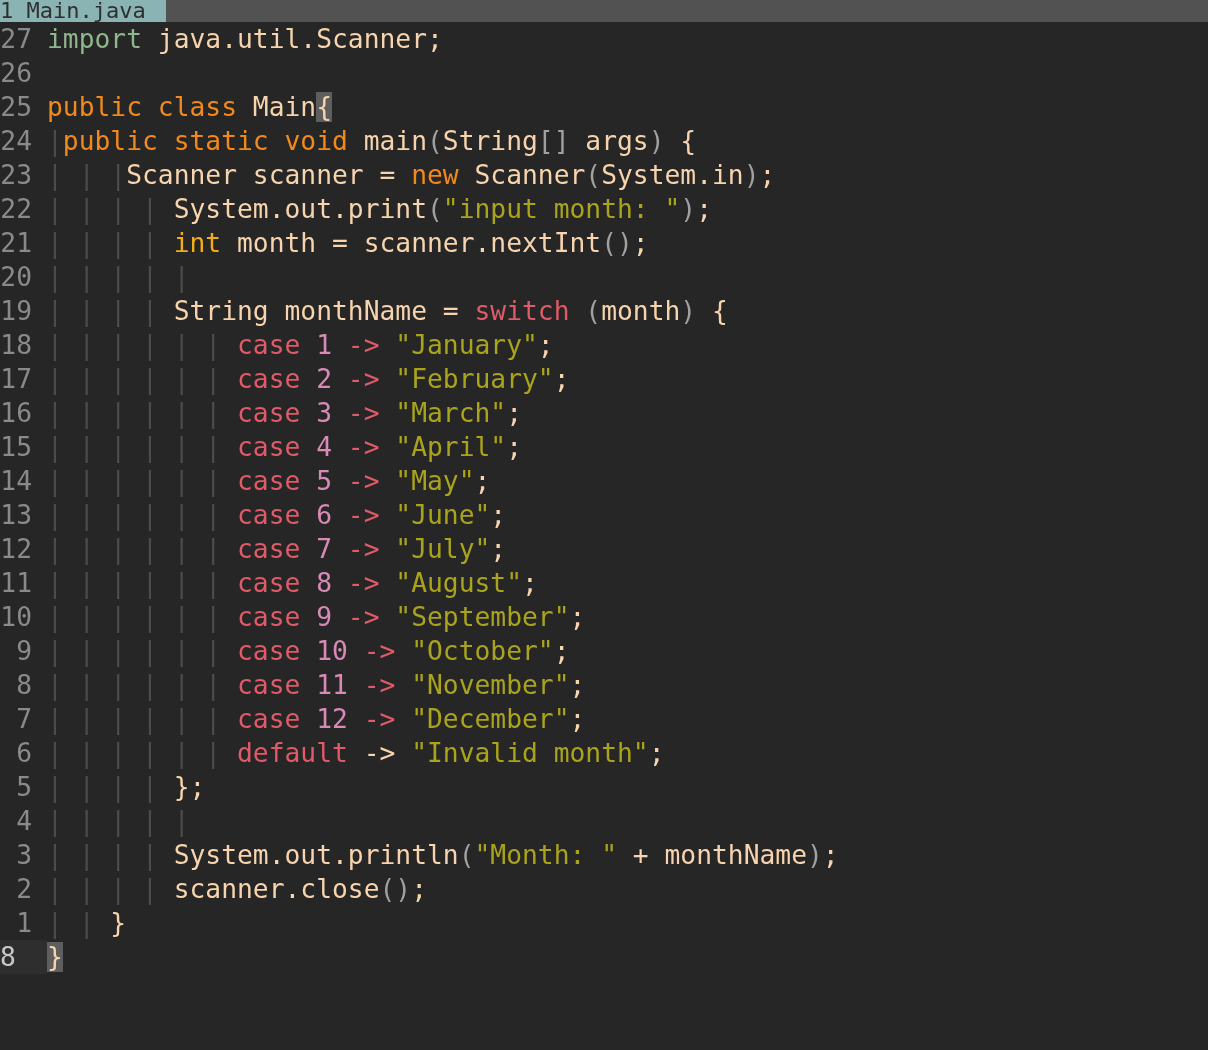 The height and width of the screenshot is (1050, 1208). What do you see at coordinates (24, 651) in the screenshot?
I see `line-number: 9` at bounding box center [24, 651].